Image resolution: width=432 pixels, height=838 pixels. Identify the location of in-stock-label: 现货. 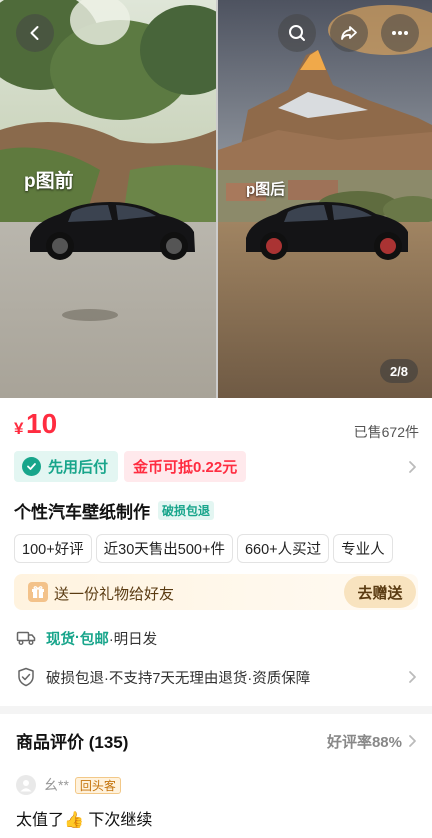
(60, 639).